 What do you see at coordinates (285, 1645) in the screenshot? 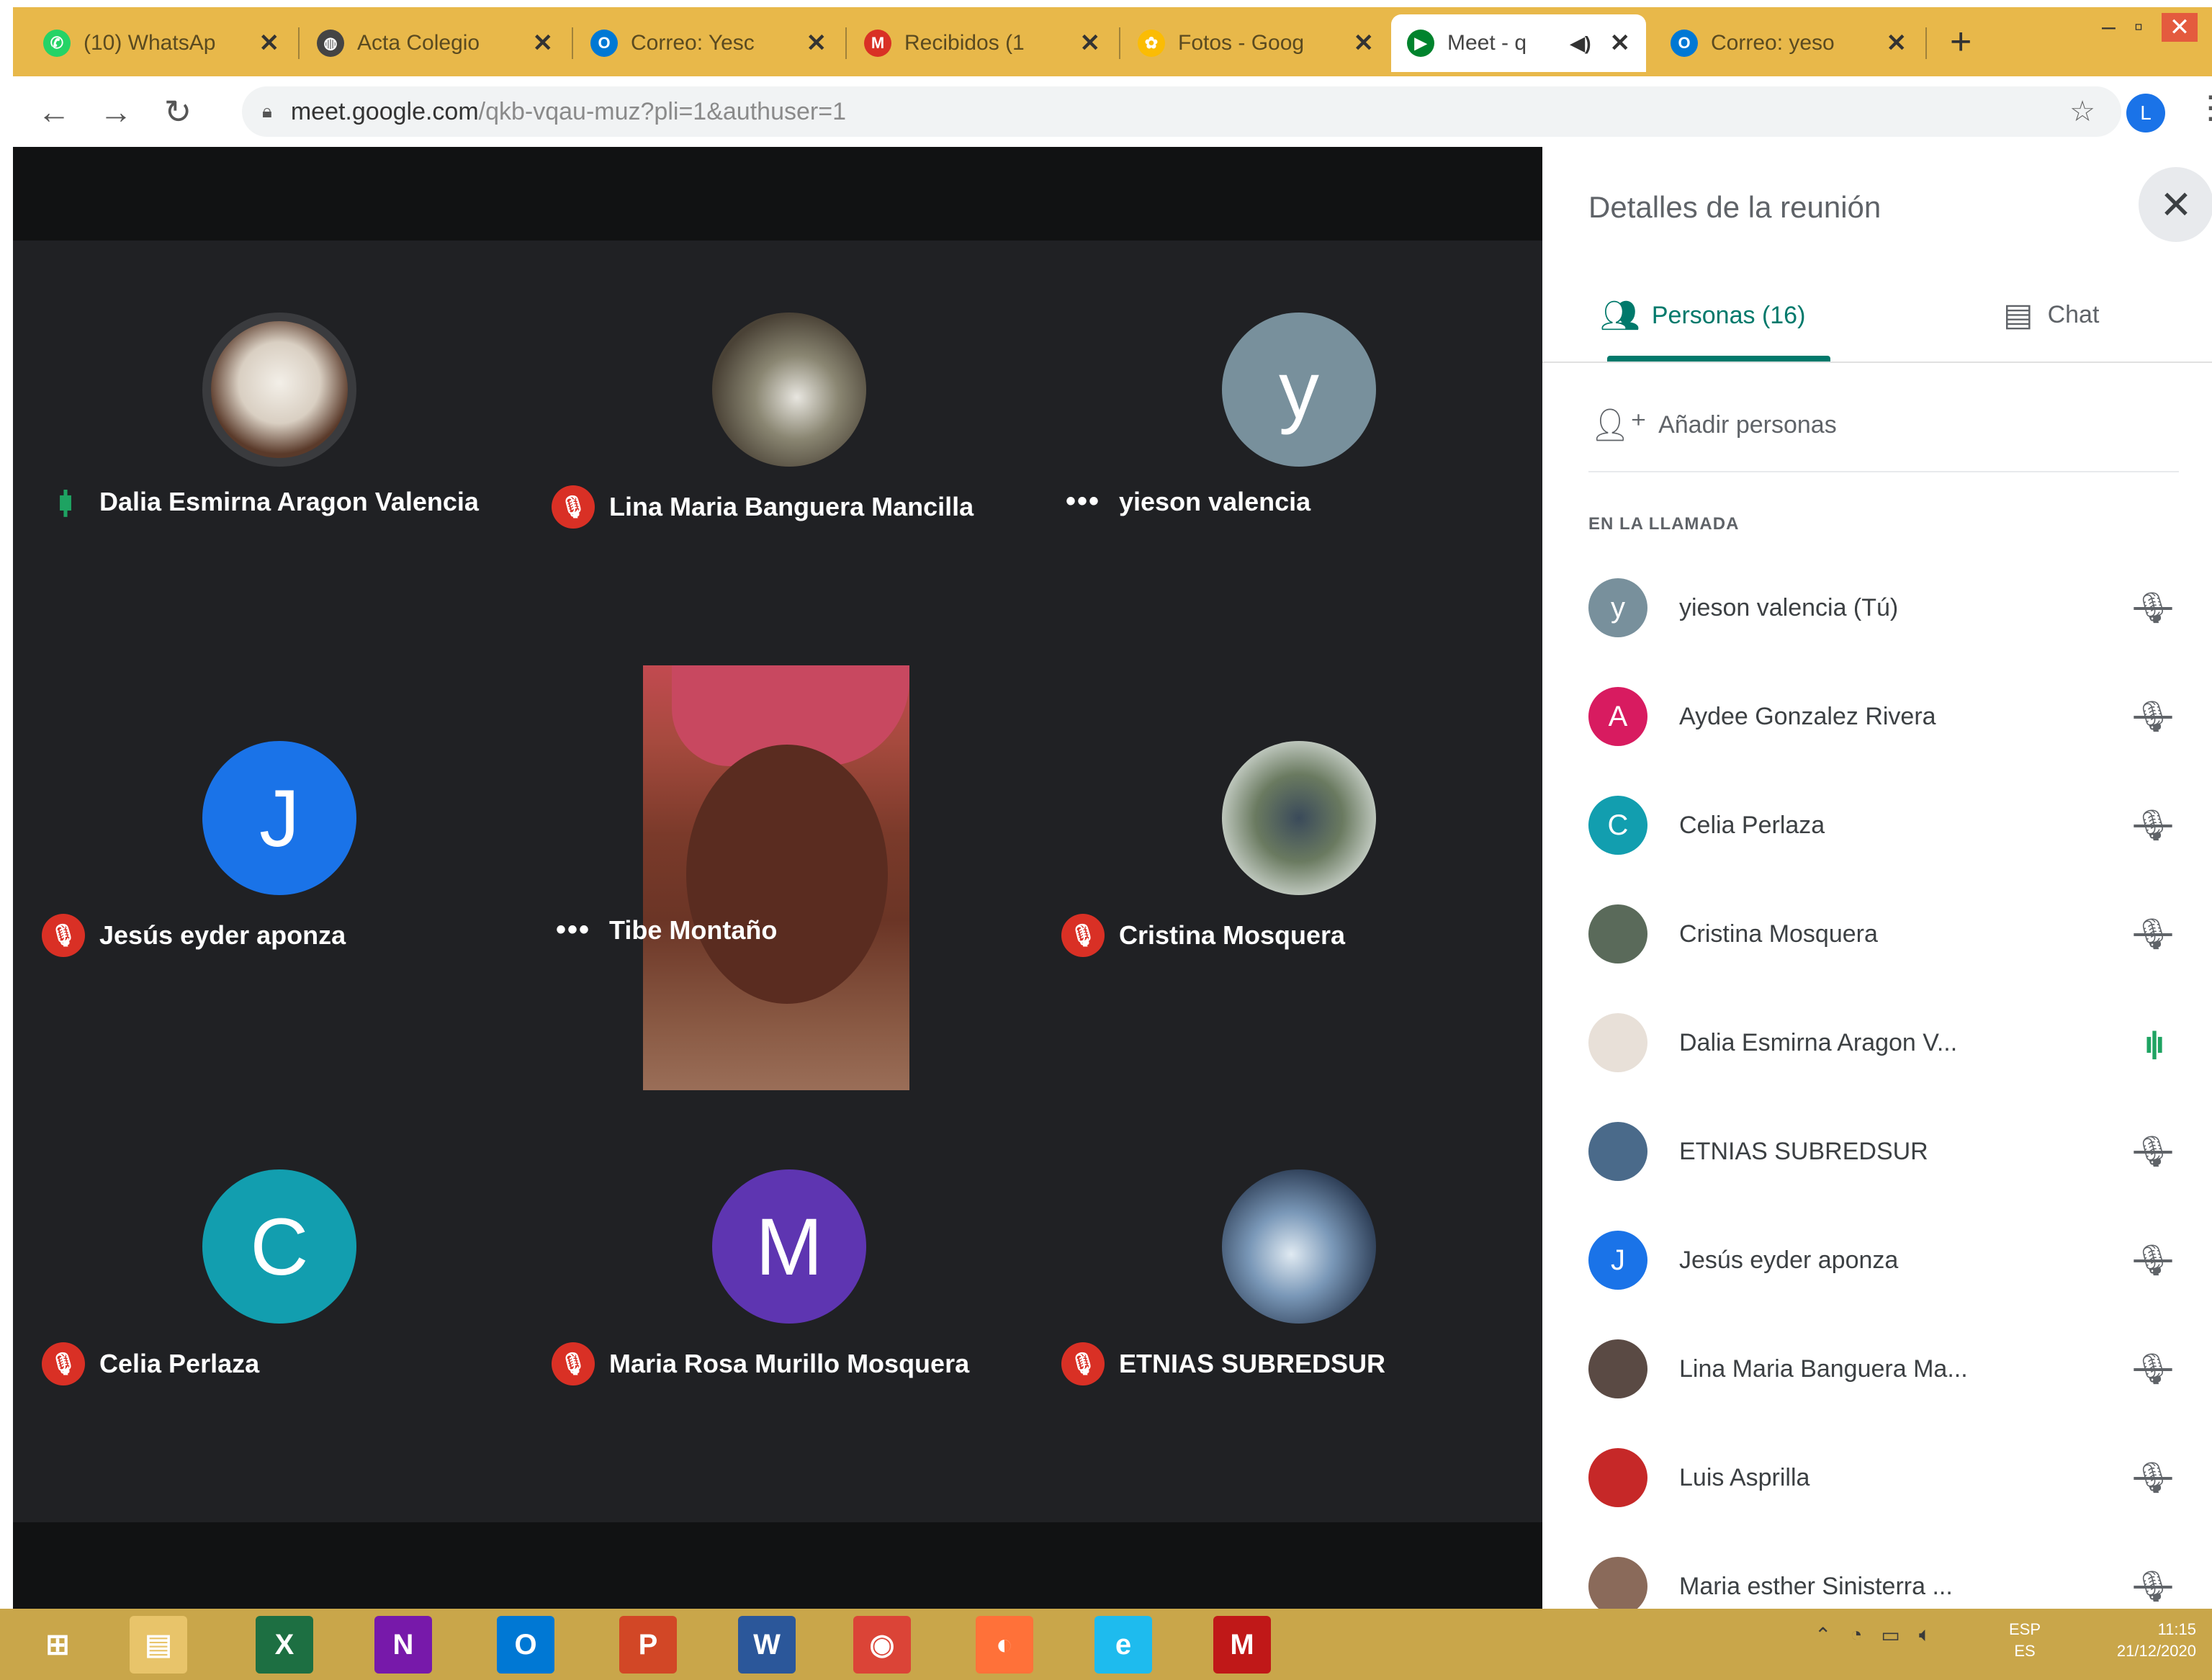
I see `taskbar-excel: X` at bounding box center [285, 1645].